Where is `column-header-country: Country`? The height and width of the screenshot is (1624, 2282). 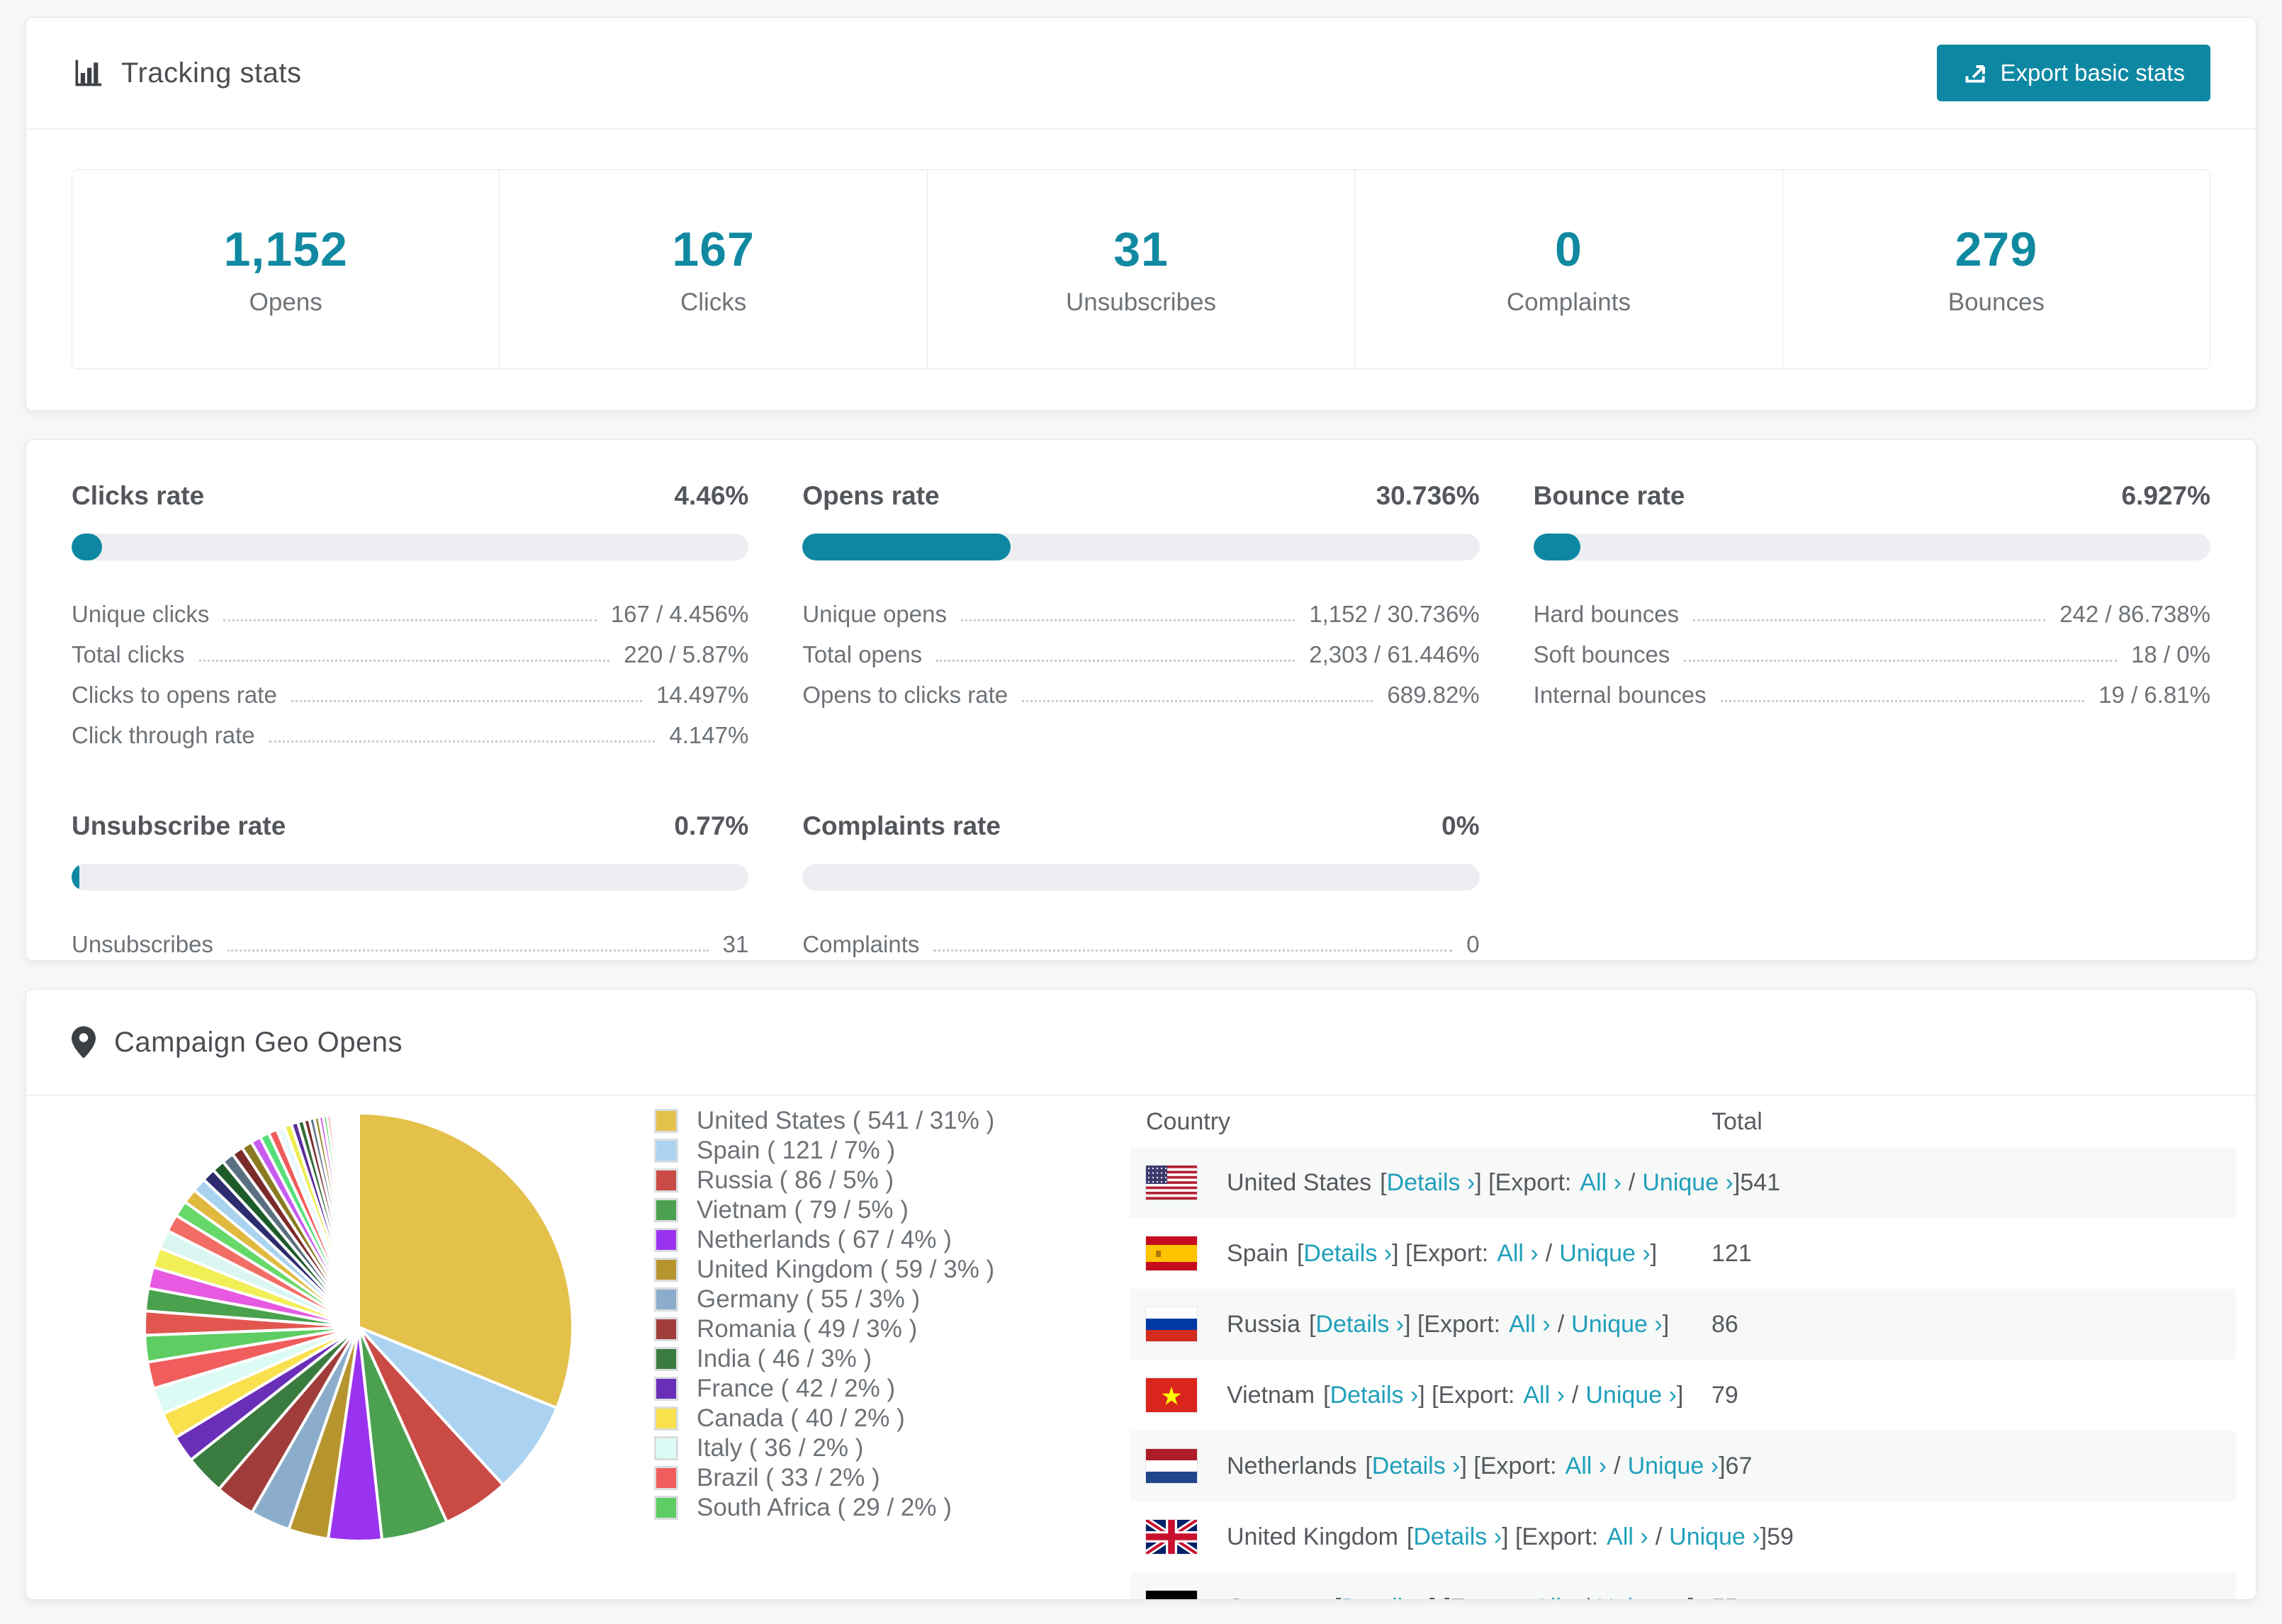
column-header-country: Country is located at coordinates (1188, 1121).